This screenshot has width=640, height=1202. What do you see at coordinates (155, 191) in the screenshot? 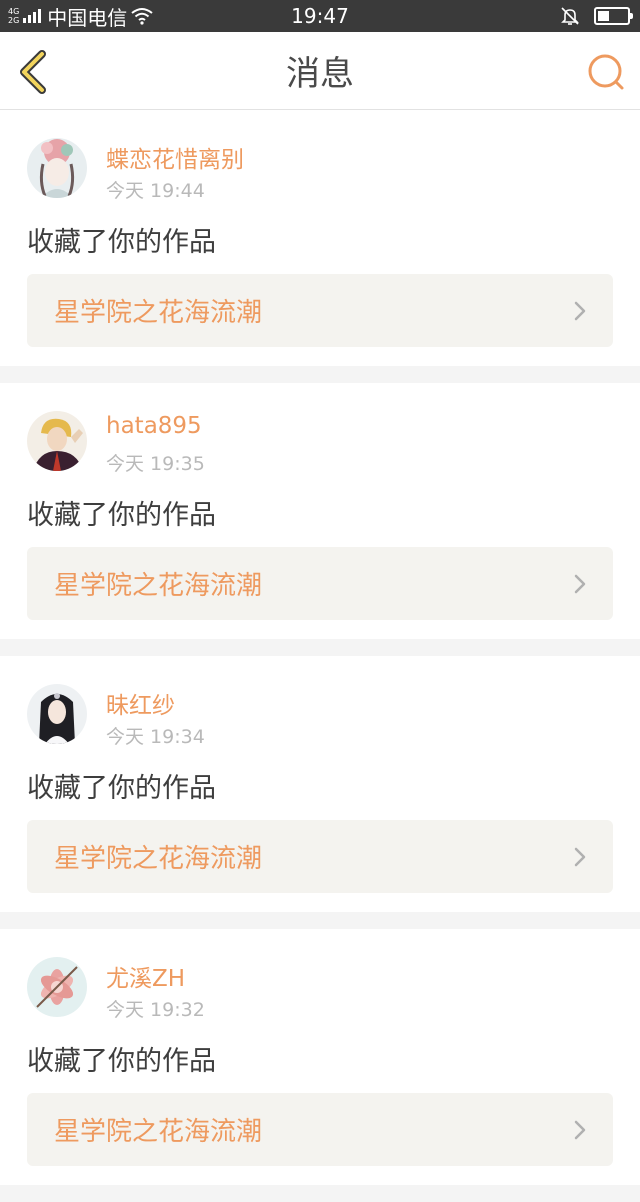
I see `message-time: 今天 19:44` at bounding box center [155, 191].